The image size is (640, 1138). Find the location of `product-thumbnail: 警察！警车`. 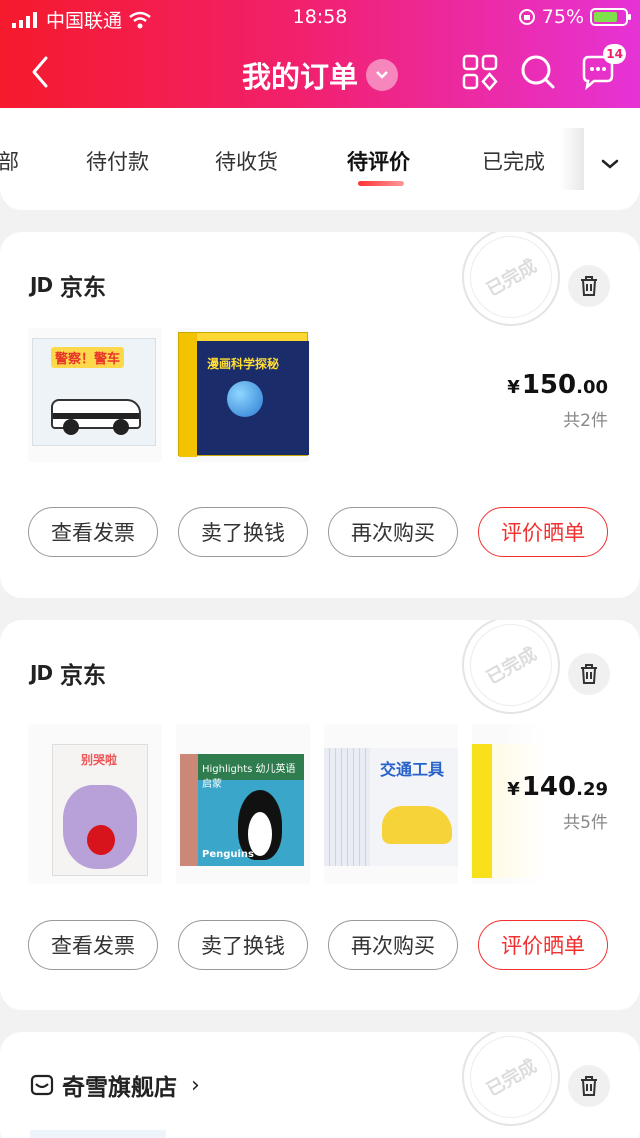

product-thumbnail: 警察！警车 is located at coordinates (95, 395).